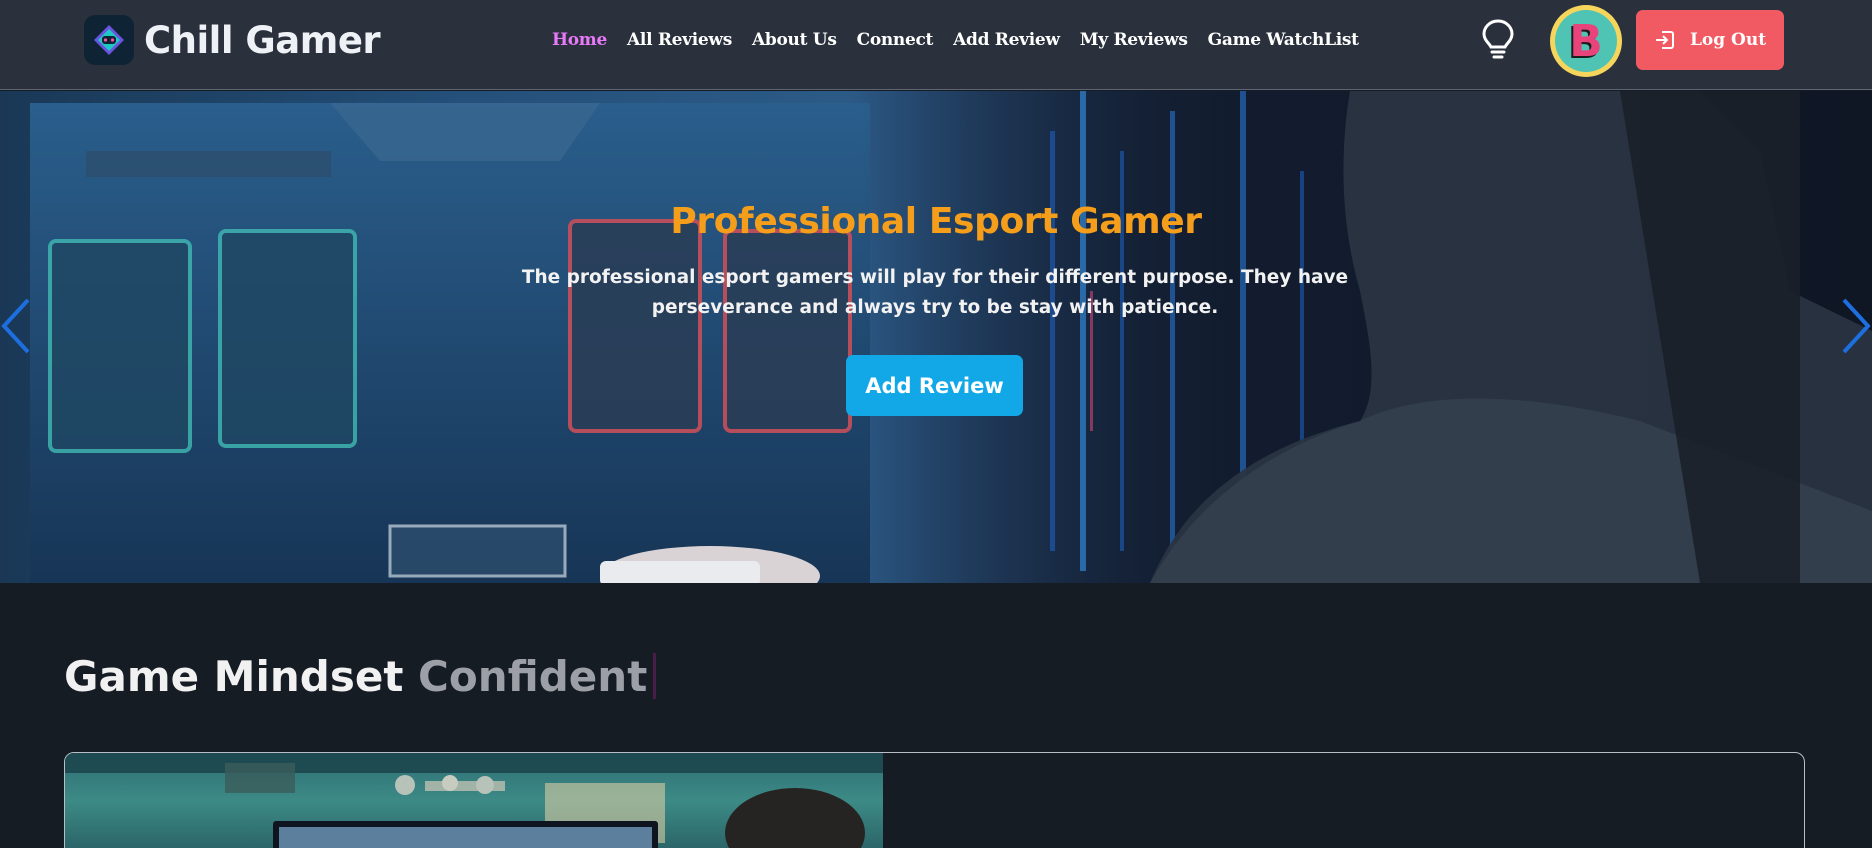 This screenshot has height=848, width=1872. Describe the element at coordinates (1728, 40) in the screenshot. I see `logout-label: Log Out` at that location.